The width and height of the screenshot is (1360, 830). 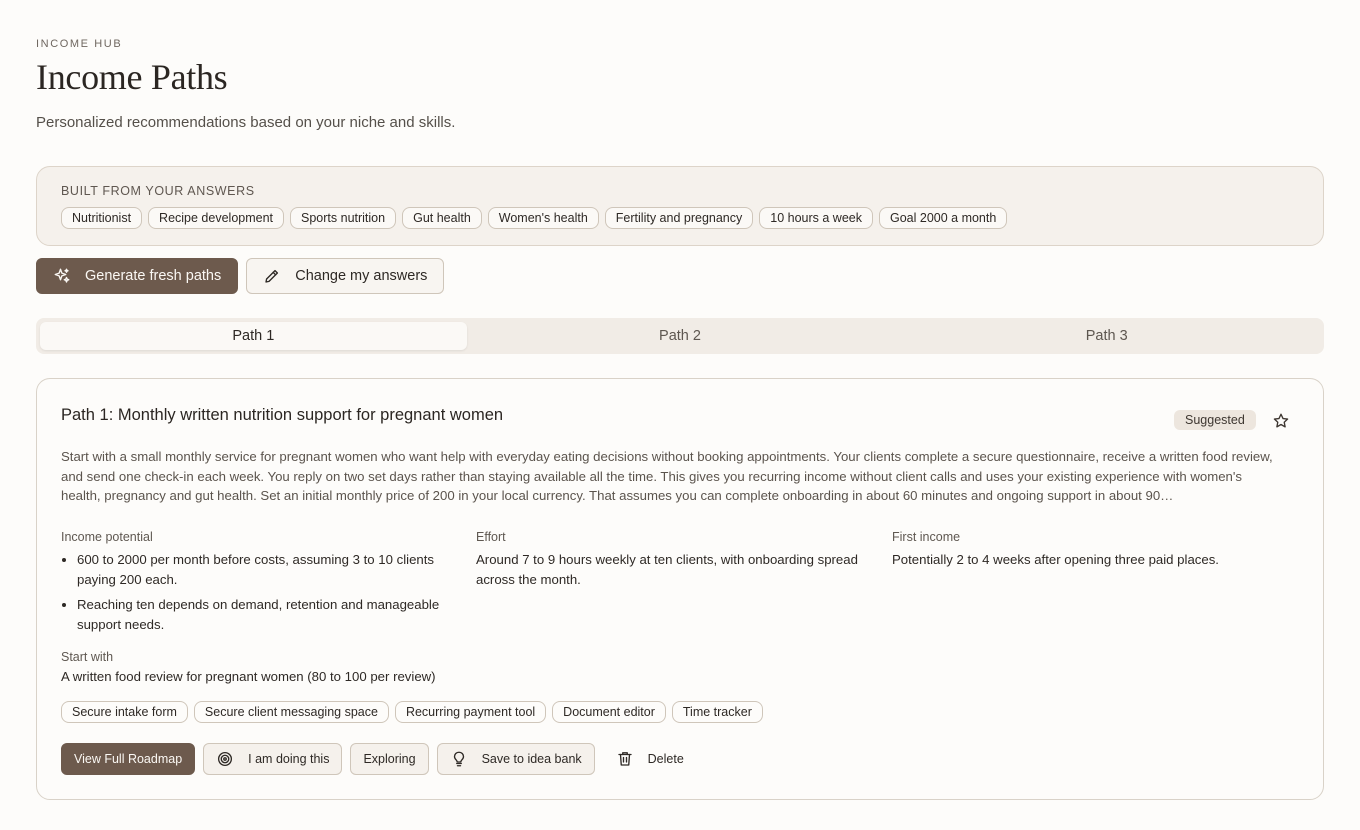 I want to click on tab-path-3: Path 3, so click(x=1106, y=336).